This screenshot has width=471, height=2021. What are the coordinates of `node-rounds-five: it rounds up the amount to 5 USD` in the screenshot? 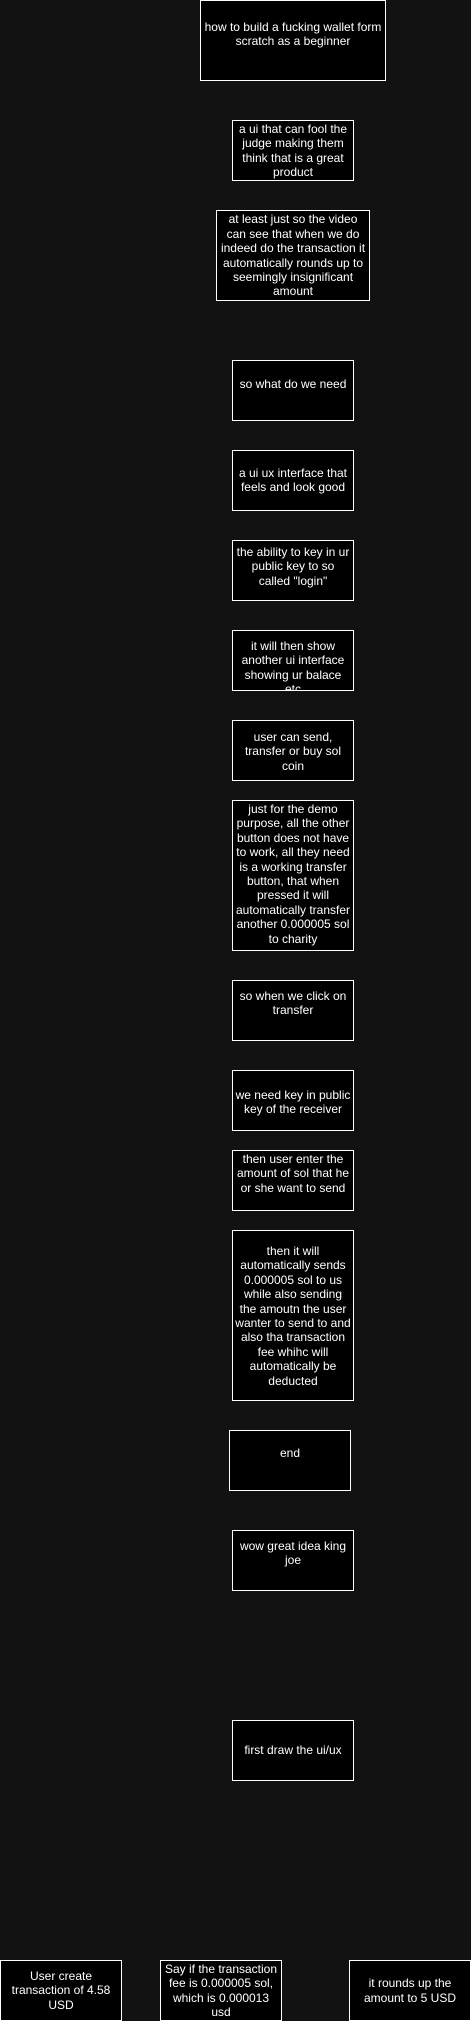 It's located at (410, 1990).